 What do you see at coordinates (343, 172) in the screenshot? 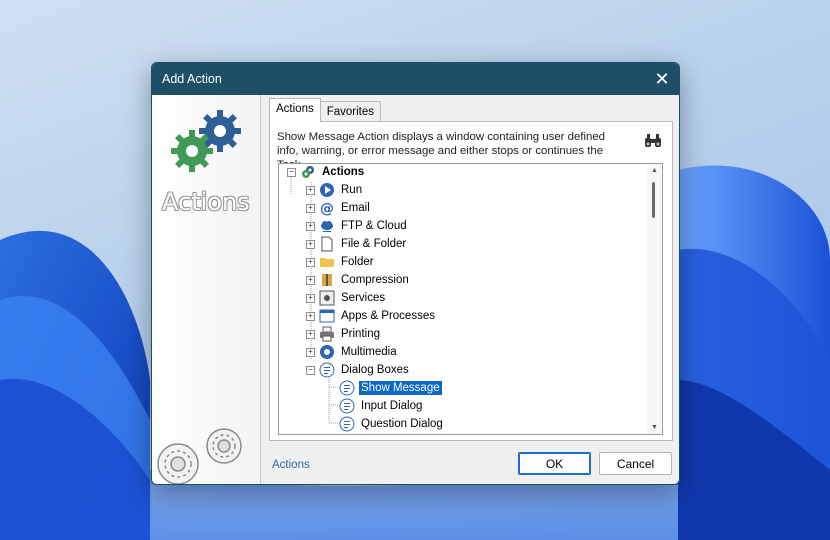
I see `tree-node-label: Actions` at bounding box center [343, 172].